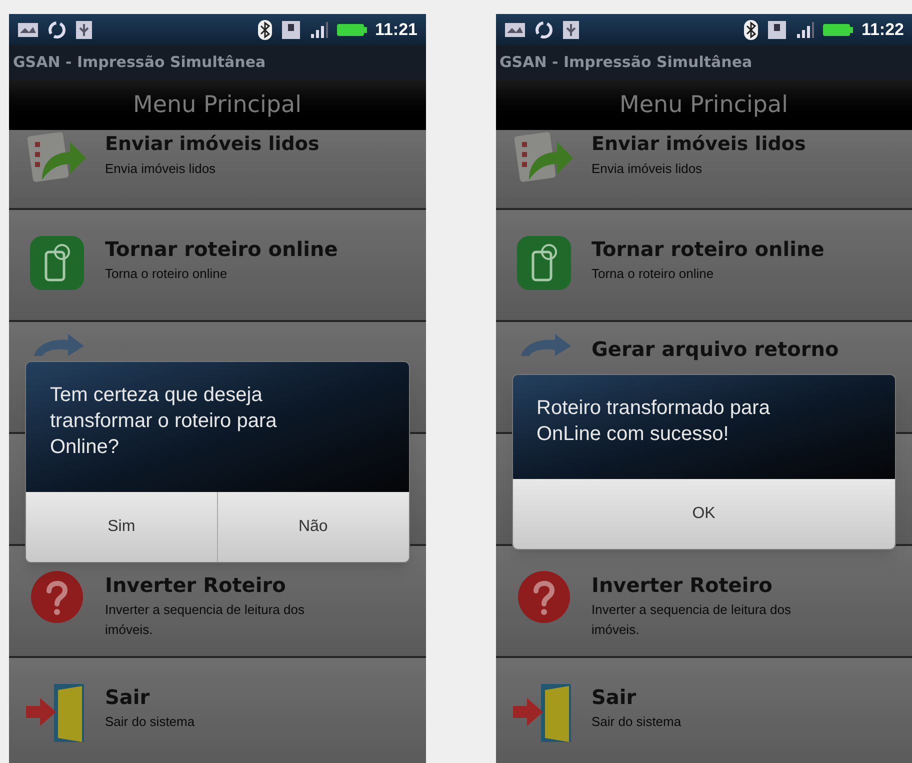  Describe the element at coordinates (715, 349) in the screenshot. I see `menu-item-title: Gerar arquivo retorno` at that location.